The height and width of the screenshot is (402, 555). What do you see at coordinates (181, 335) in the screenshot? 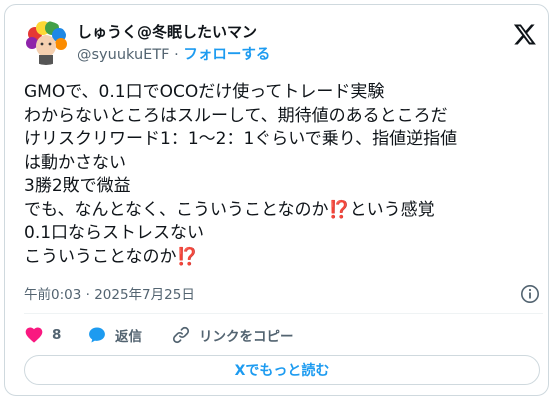
I see `link-icon` at bounding box center [181, 335].